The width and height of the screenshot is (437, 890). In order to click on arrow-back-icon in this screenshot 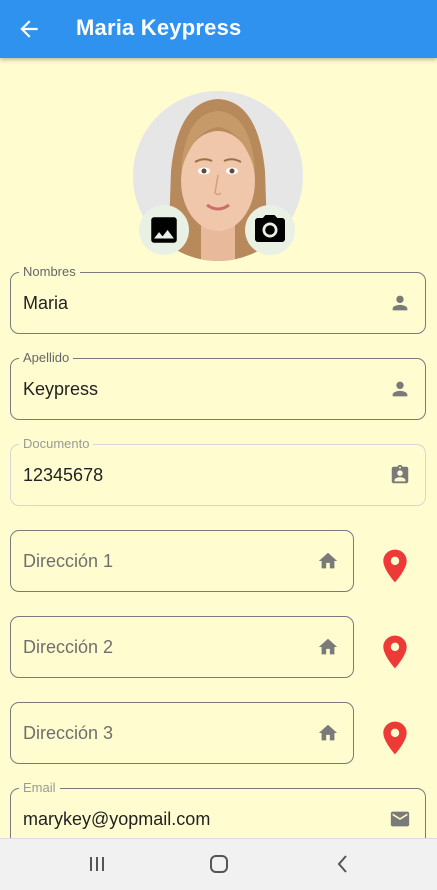, I will do `click(29, 29)`.